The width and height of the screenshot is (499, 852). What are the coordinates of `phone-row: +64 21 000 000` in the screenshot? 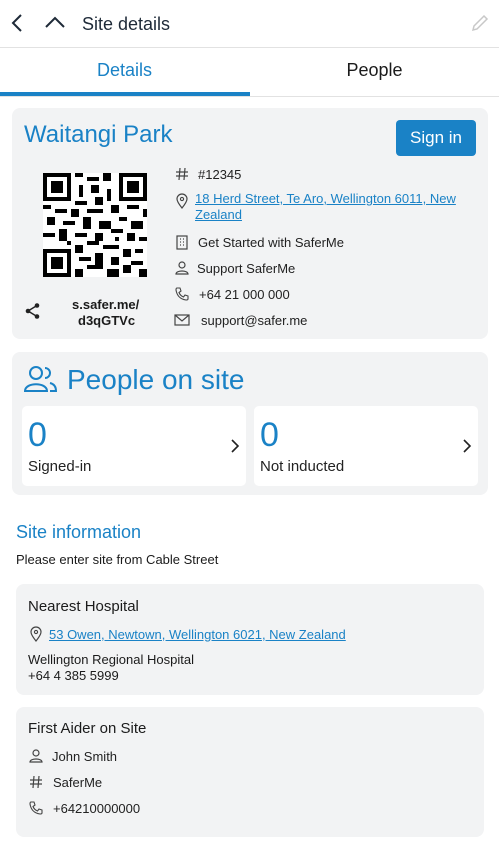 It's located at (231, 294).